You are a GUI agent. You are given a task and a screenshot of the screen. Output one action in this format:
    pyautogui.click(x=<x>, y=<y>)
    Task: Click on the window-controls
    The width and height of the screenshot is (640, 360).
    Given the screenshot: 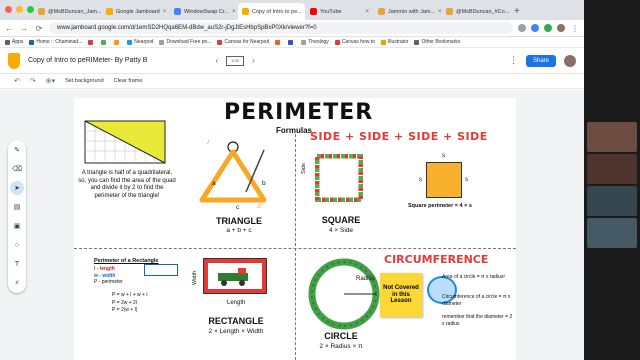 What is the action you would take?
    pyautogui.click(x=19, y=9)
    